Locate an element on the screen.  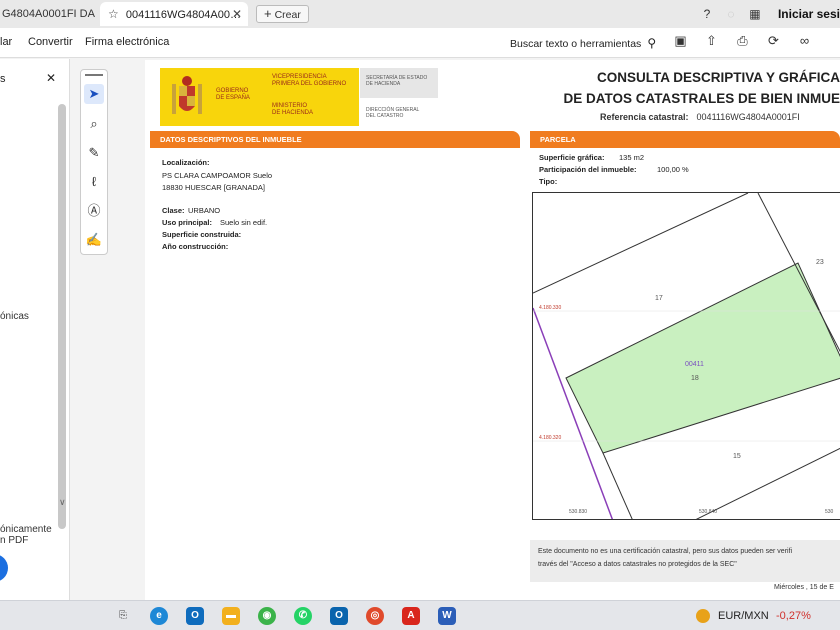
signin-button: Iniciar sesi is located at coordinates (809, 14).